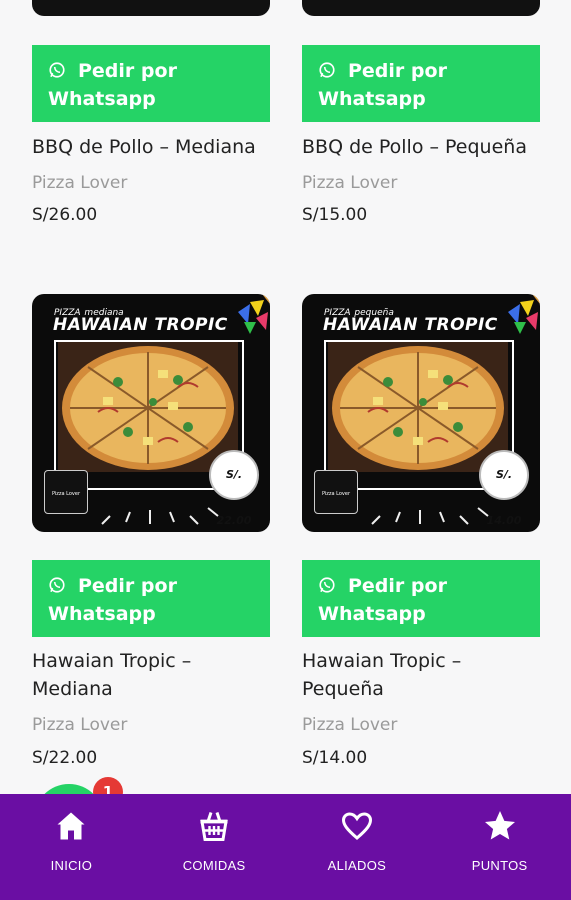  What do you see at coordinates (421, 675) in the screenshot?
I see `product-title: Hawaian Tropic – Pequeña` at bounding box center [421, 675].